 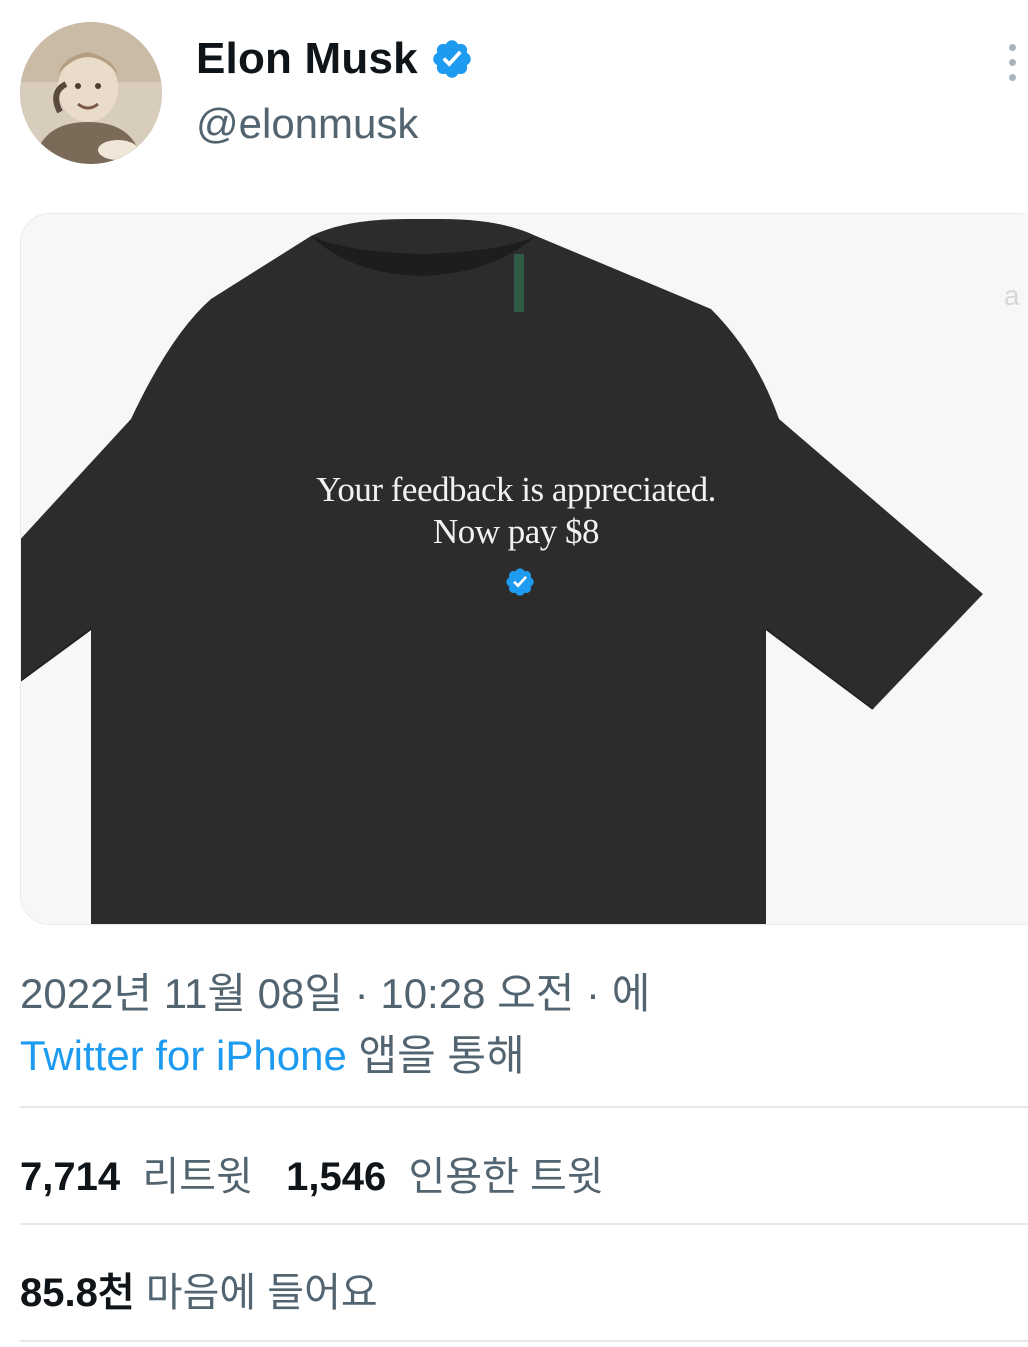 I want to click on likes-count: 85.8천, so click(x=77, y=1293).